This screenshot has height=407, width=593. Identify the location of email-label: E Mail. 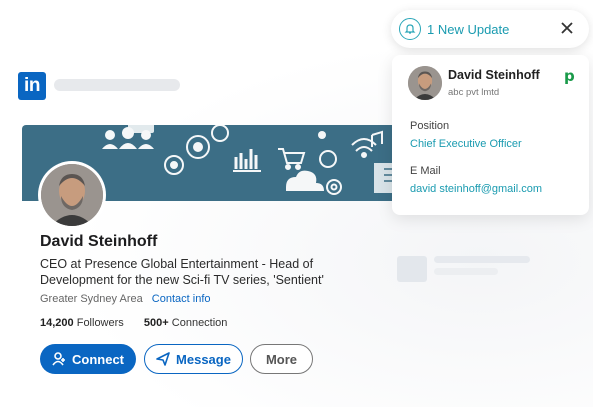
(425, 171).